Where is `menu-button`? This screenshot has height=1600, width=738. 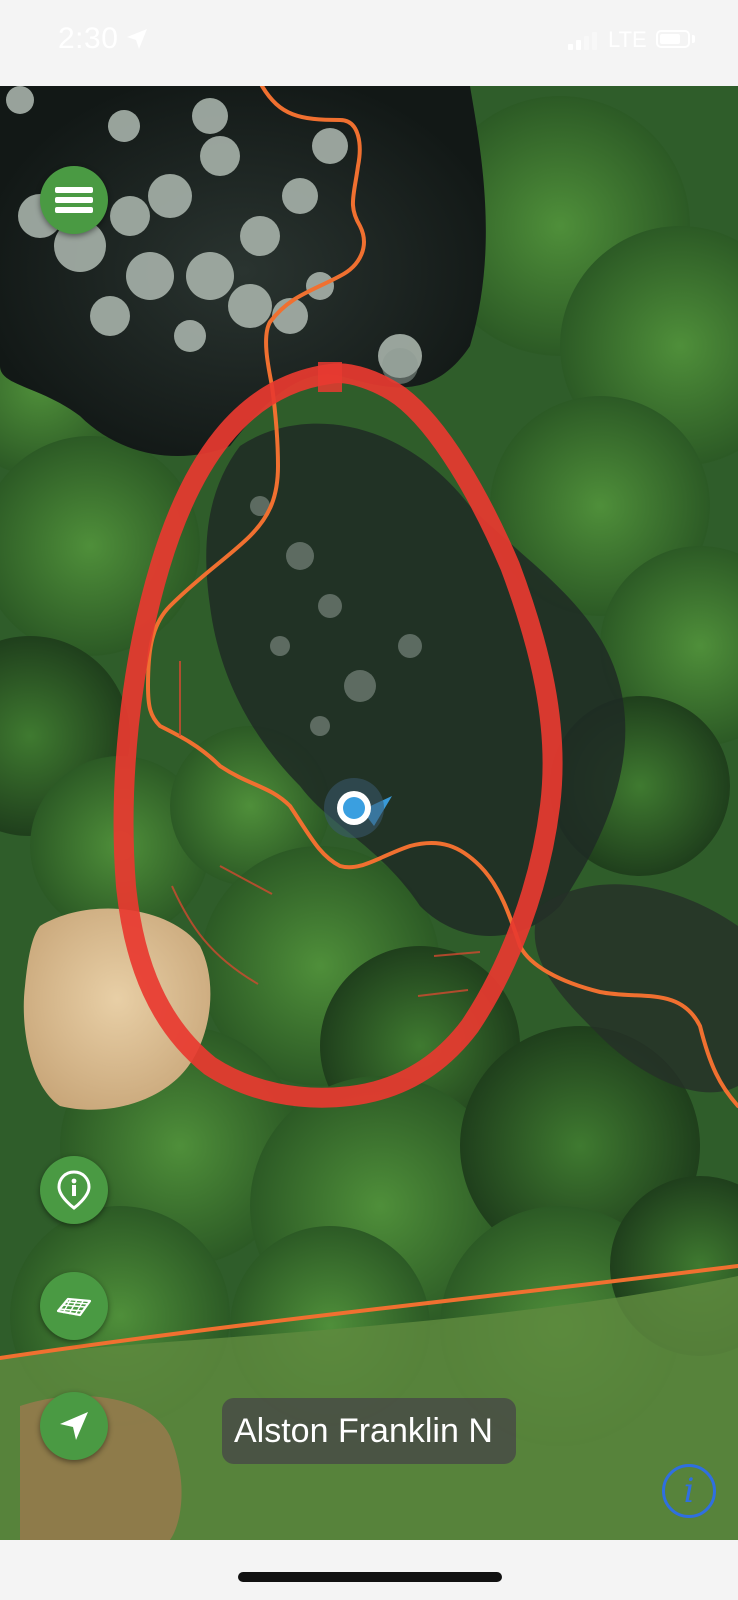
menu-button is located at coordinates (74, 200).